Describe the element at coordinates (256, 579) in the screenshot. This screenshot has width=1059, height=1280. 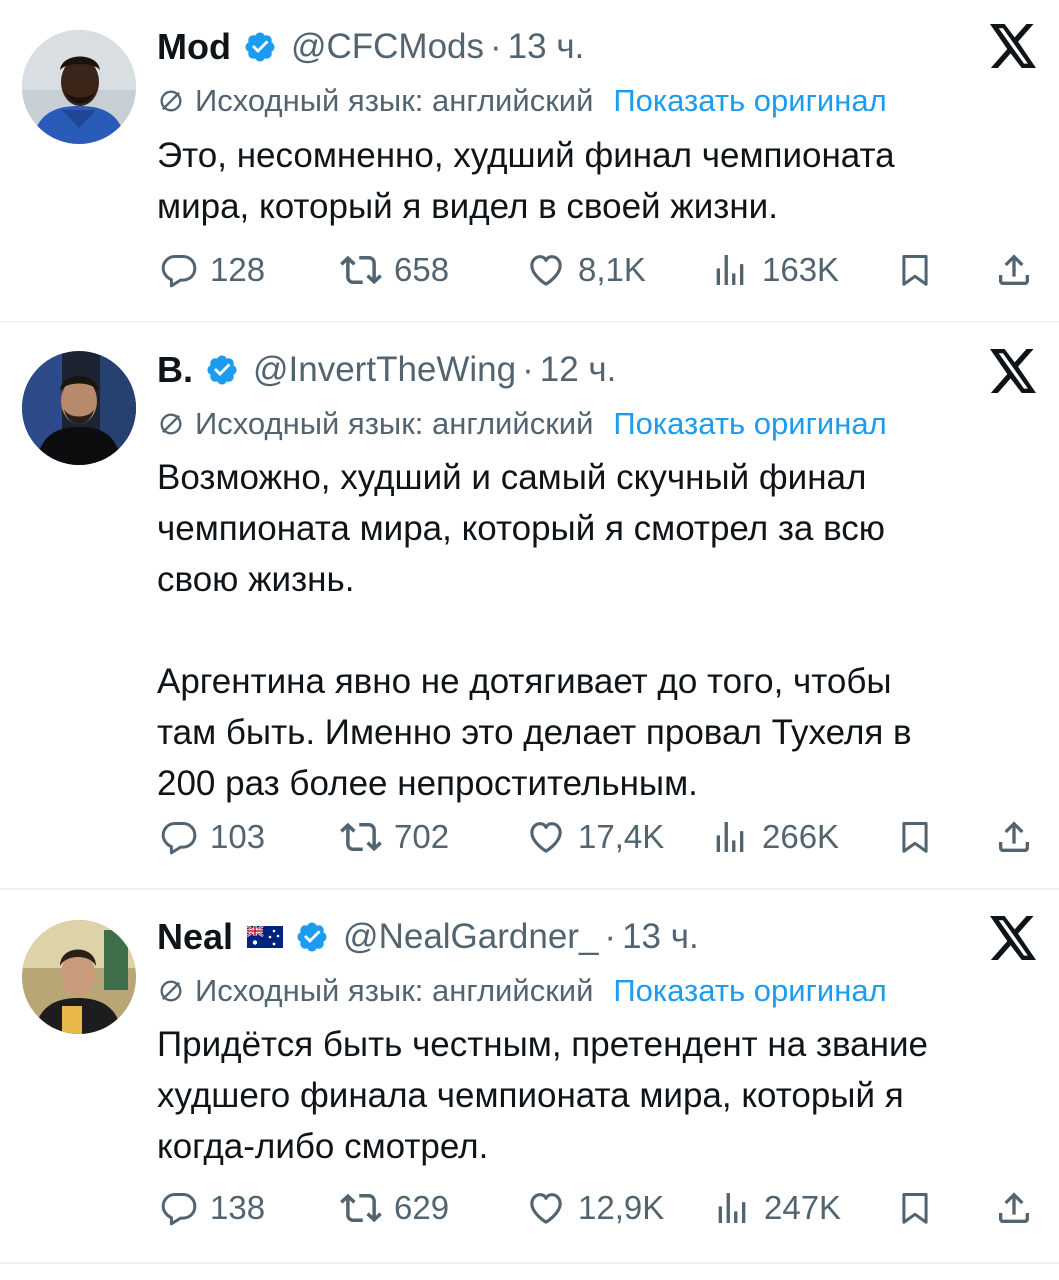
I see `text-line: свою жизнь.` at that location.